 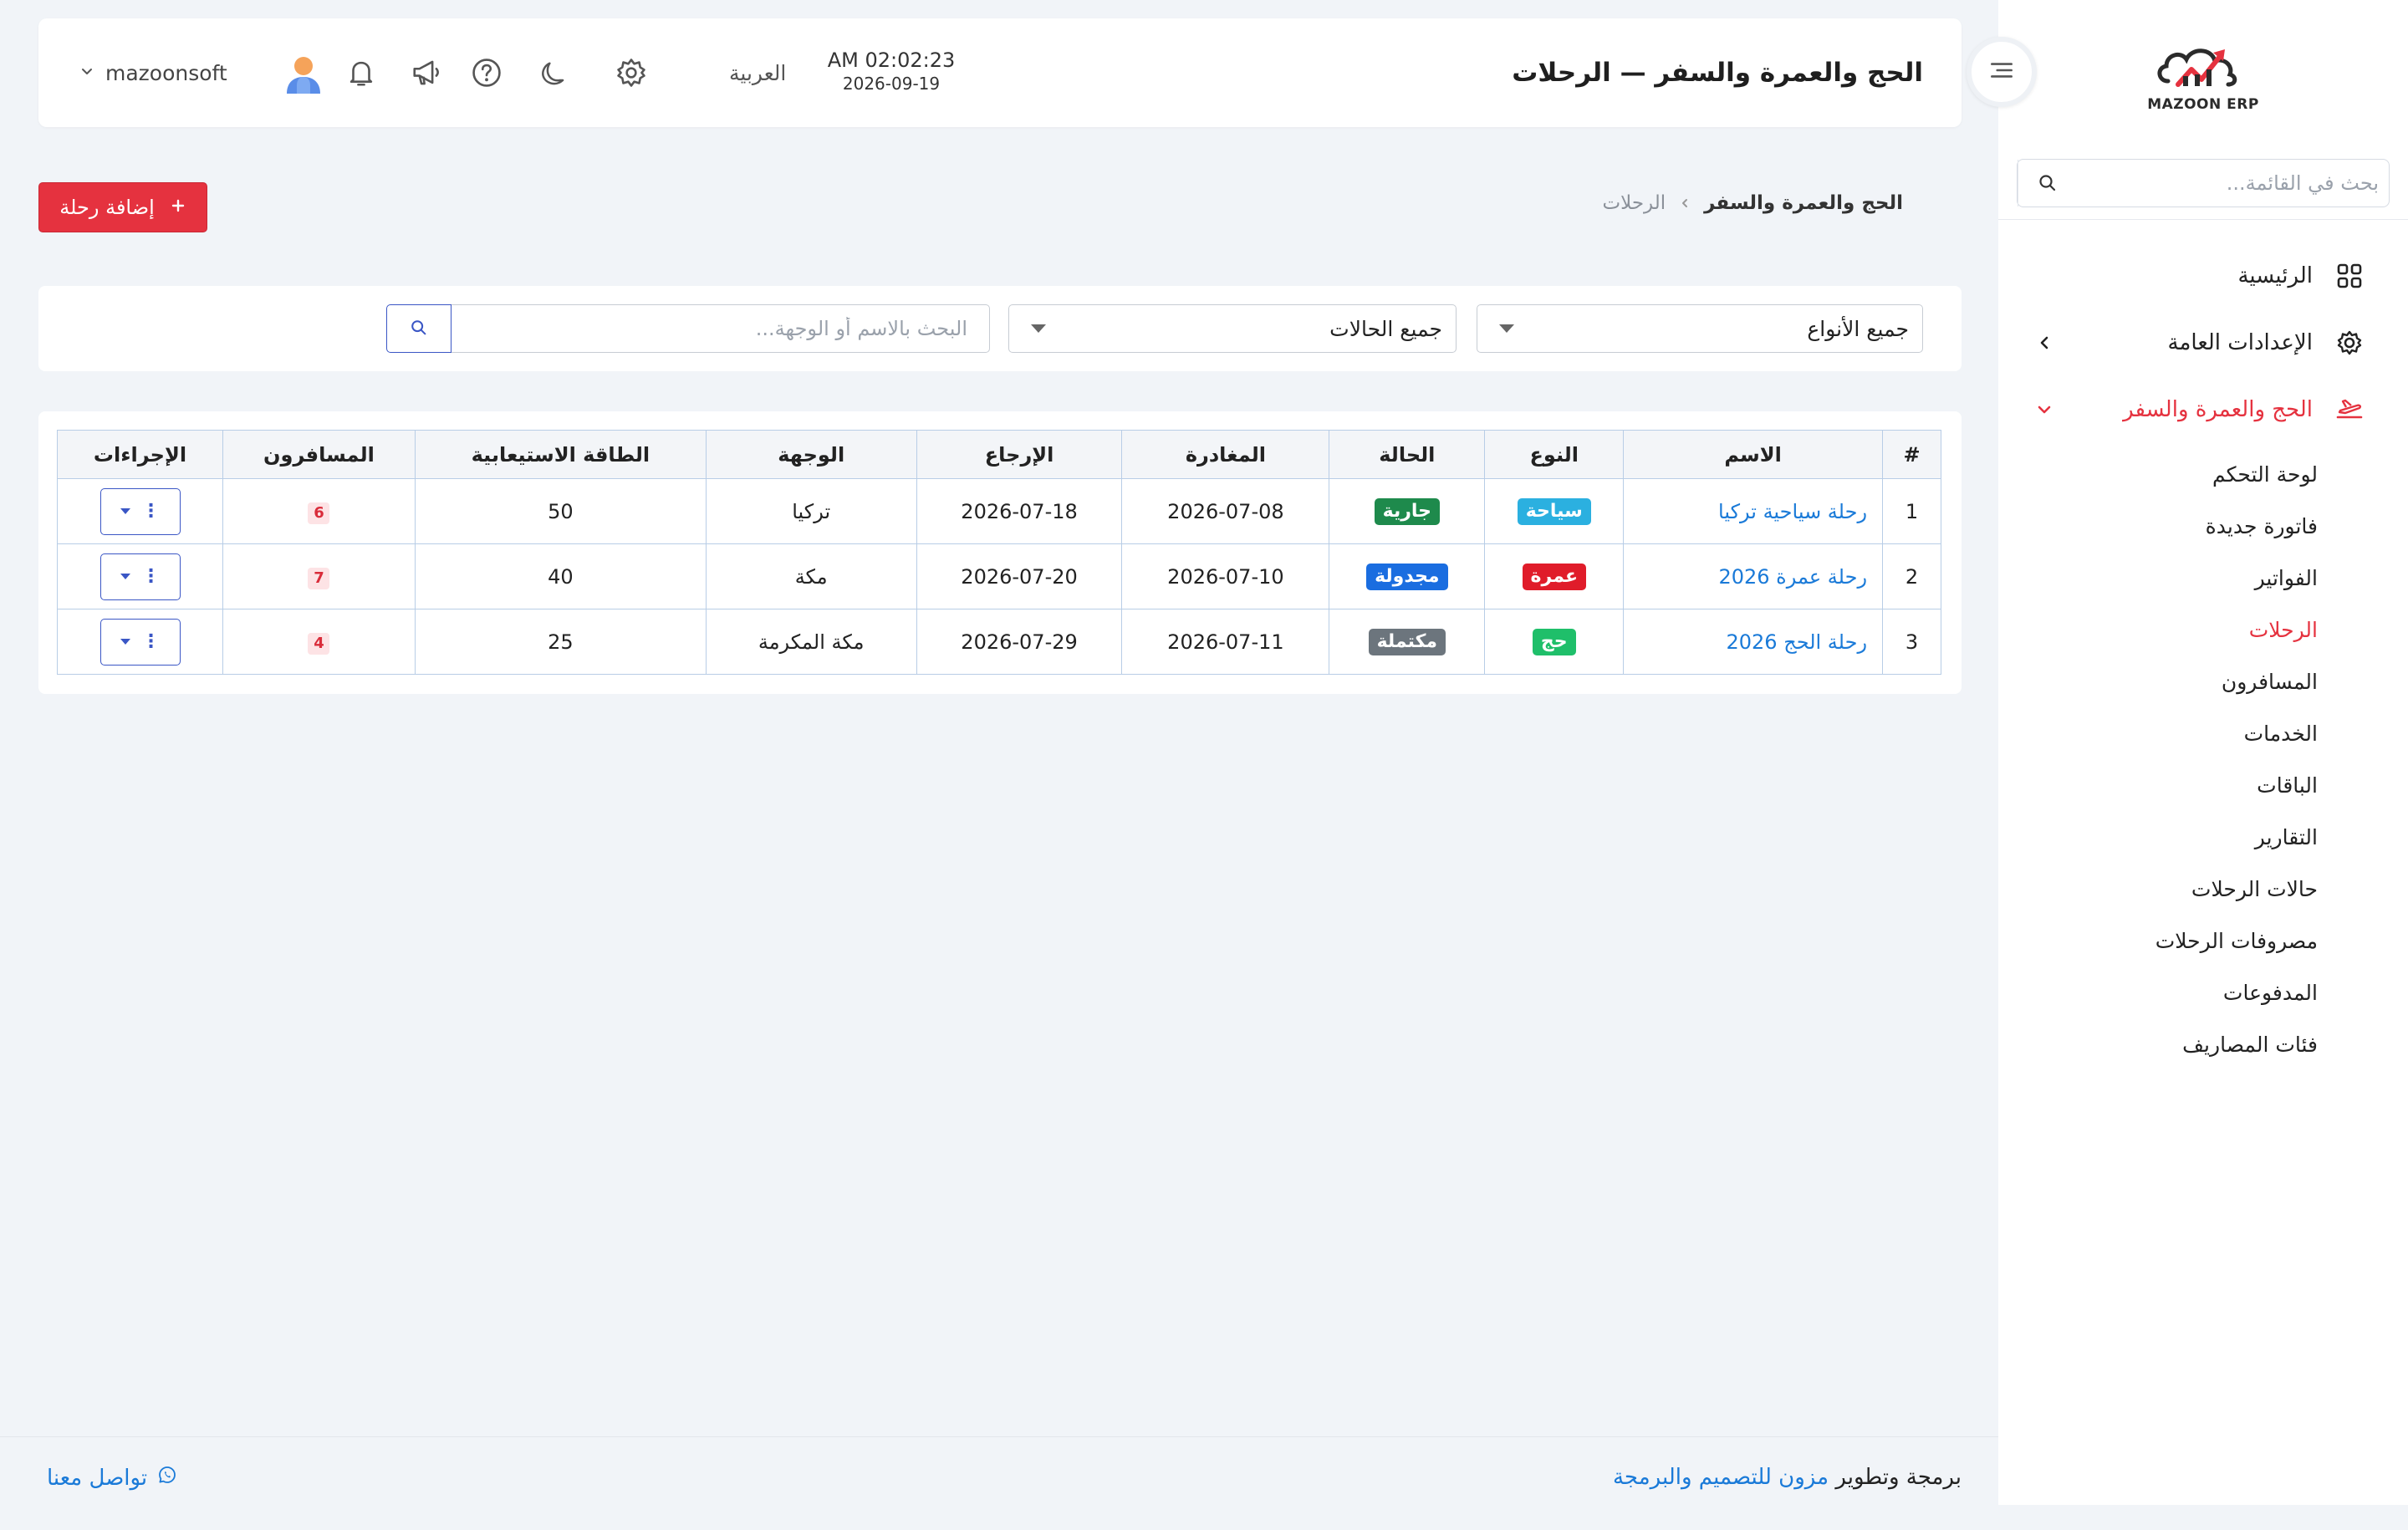 What do you see at coordinates (2349, 410) in the screenshot?
I see `airplane-icon` at bounding box center [2349, 410].